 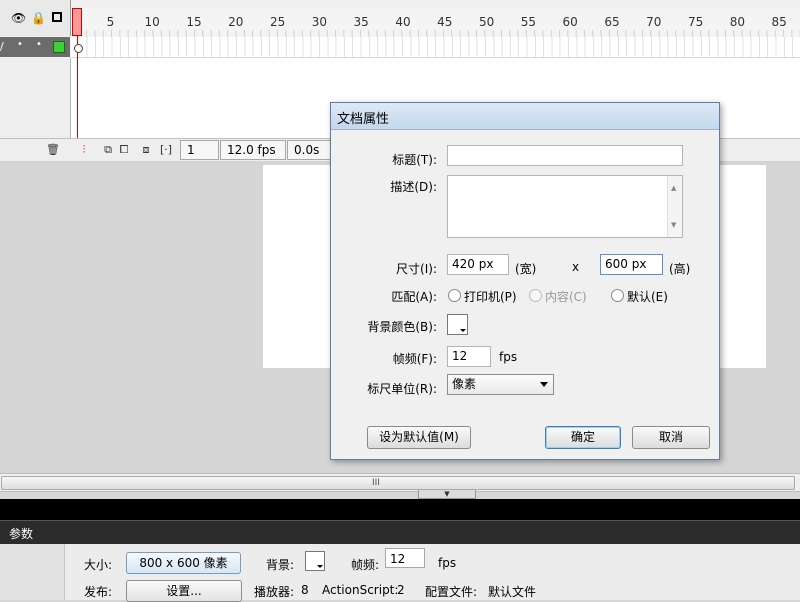 What do you see at coordinates (365, 565) in the screenshot?
I see `fps-label: 帧频:` at bounding box center [365, 565].